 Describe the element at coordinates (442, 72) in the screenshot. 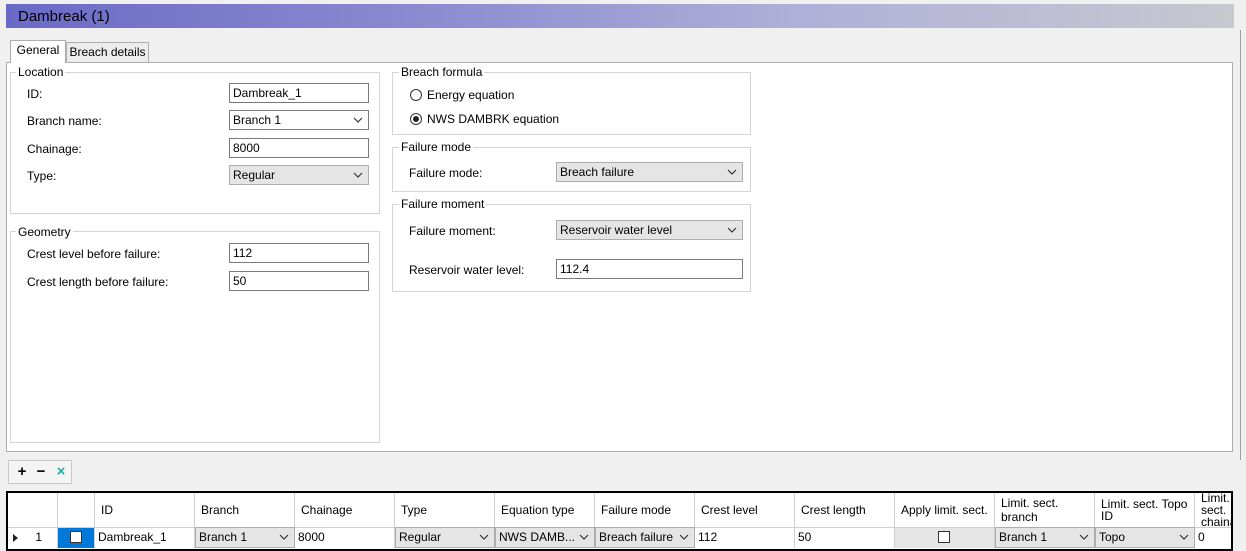

I see `breach-formula-legend: Breach formula` at that location.